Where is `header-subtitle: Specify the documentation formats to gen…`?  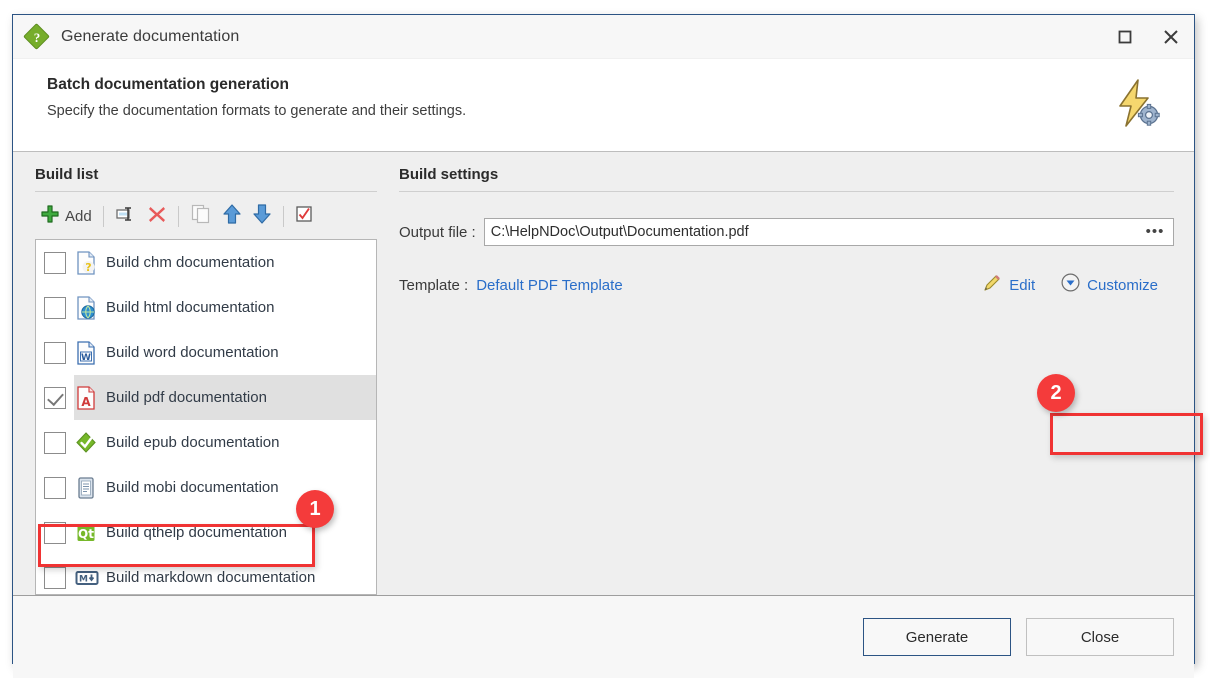
header-subtitle: Specify the documentation formats to gen… is located at coordinates (257, 111).